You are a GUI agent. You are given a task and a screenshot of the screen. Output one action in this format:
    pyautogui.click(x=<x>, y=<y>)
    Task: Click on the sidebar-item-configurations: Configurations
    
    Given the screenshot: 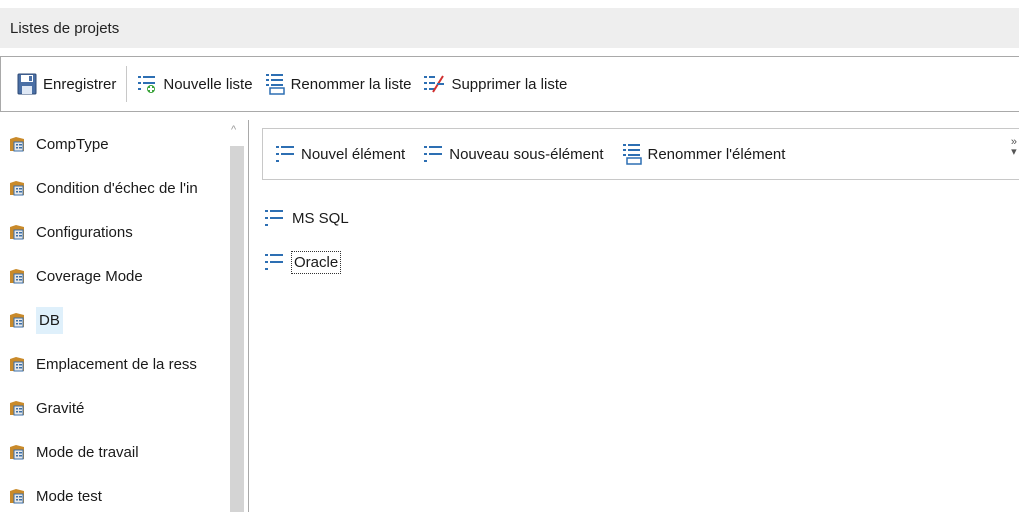 What is the action you would take?
    pyautogui.click(x=70, y=232)
    